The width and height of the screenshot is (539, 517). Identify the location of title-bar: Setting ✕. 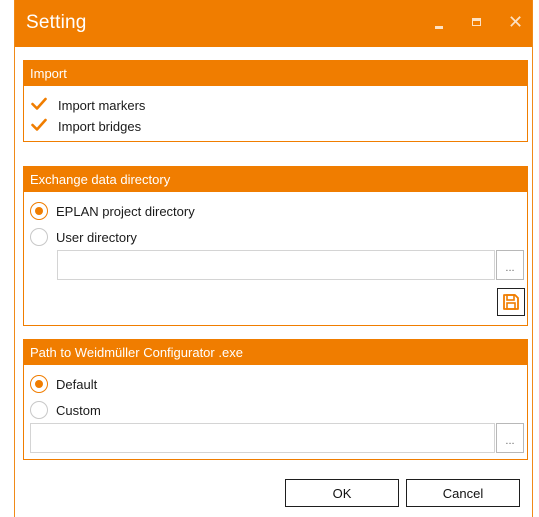
(273, 23).